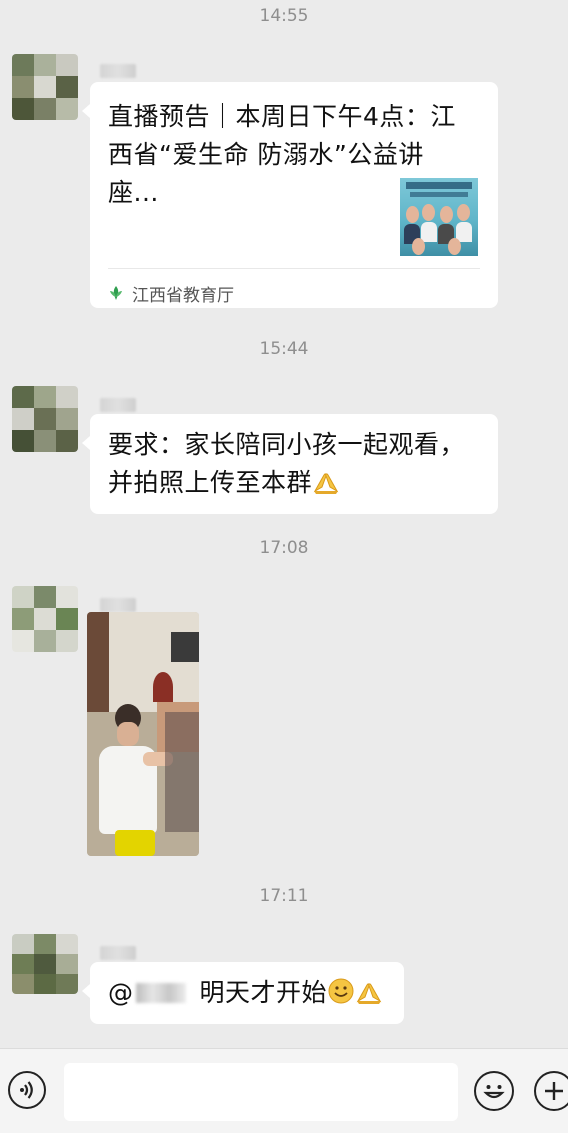 The image size is (568, 1133). I want to click on timestamp: 17:11, so click(284, 896).